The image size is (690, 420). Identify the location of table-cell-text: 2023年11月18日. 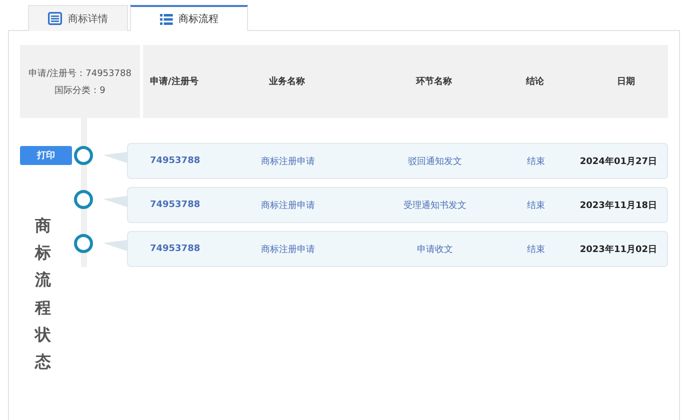
(618, 206).